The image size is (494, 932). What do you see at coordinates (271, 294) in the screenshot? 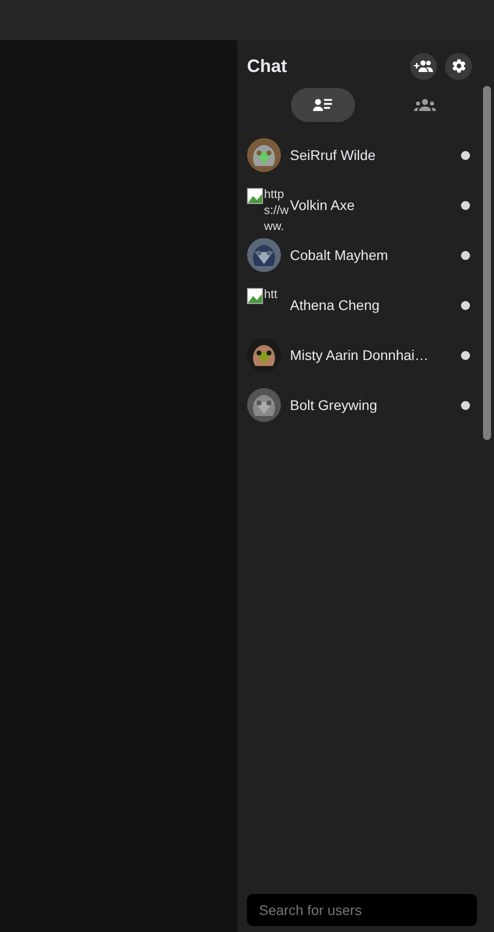
I see `alt-text: htt` at bounding box center [271, 294].